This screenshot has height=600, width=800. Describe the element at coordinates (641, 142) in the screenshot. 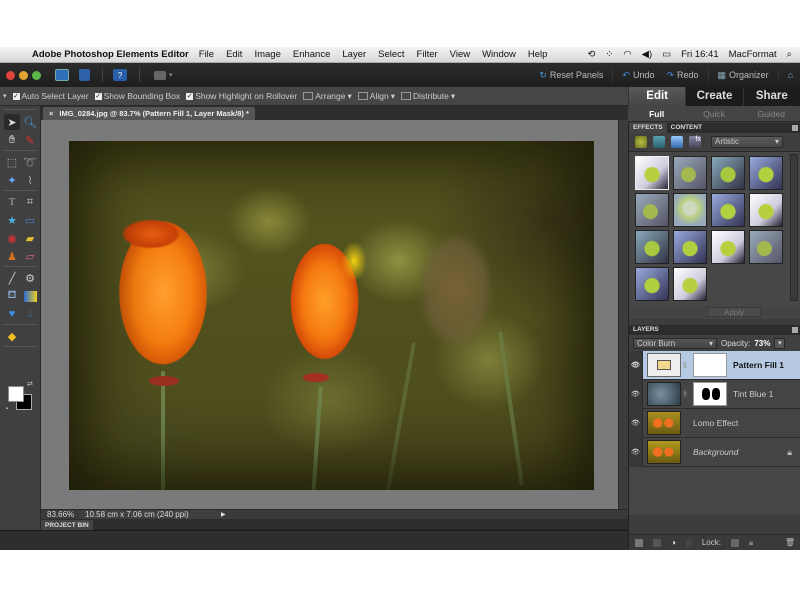

I see `filters-icon` at that location.